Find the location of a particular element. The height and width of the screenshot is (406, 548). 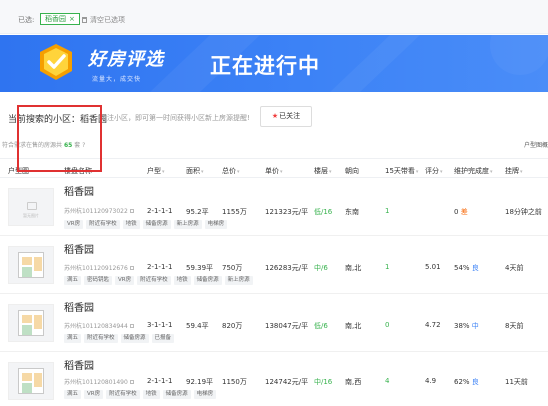

column-header-layout-image: 户型图 is located at coordinates (18, 171).